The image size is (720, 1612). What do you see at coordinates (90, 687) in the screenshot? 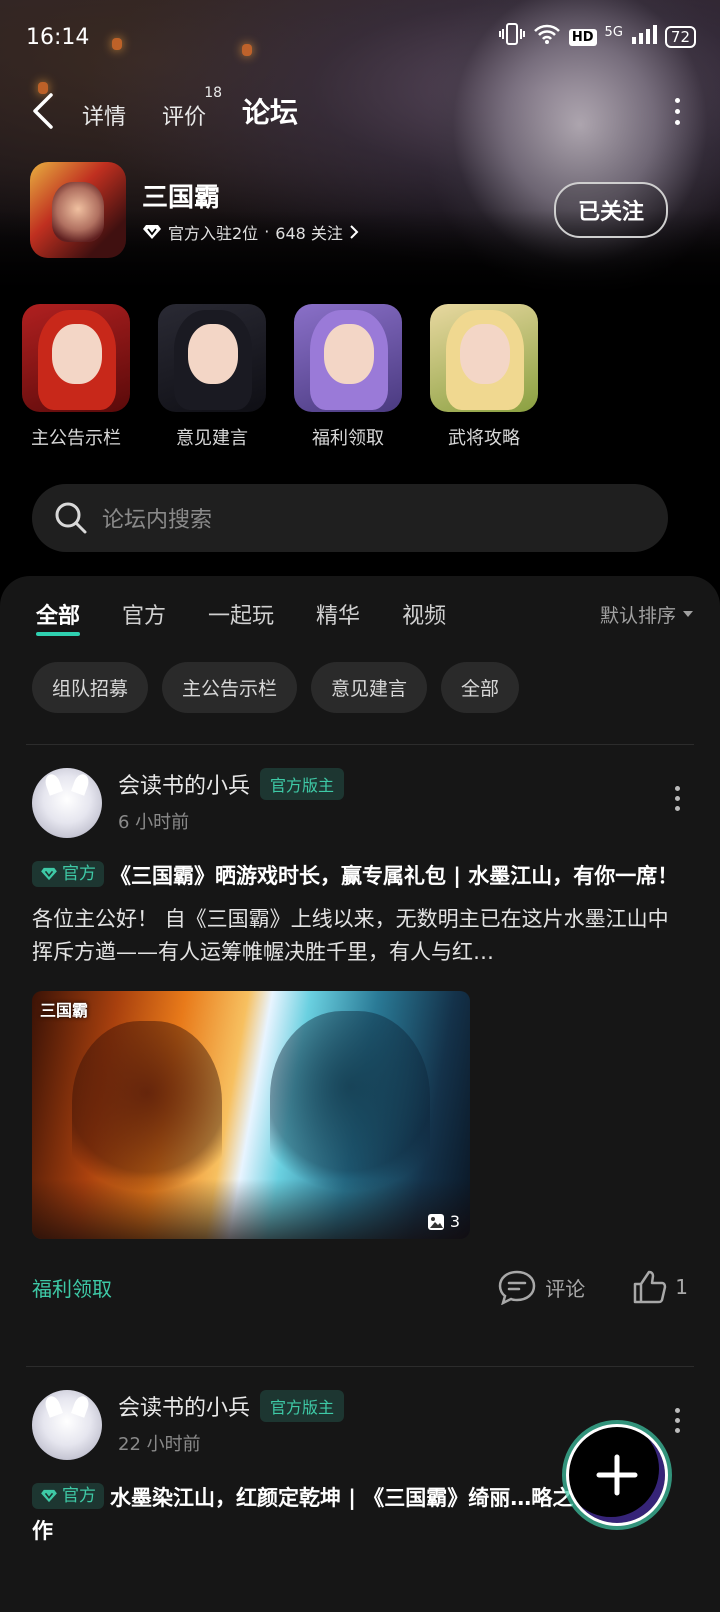
I see `chip-team-recruit: 组队招募` at bounding box center [90, 687].